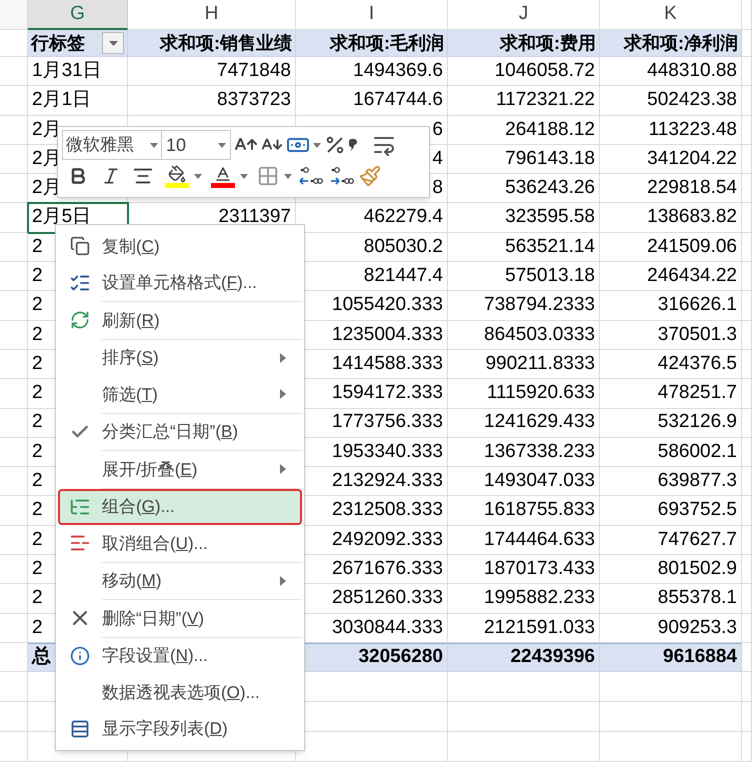 Image resolution: width=752 pixels, height=762 pixels. I want to click on table-cell-text: 1594172.333, so click(387, 393).